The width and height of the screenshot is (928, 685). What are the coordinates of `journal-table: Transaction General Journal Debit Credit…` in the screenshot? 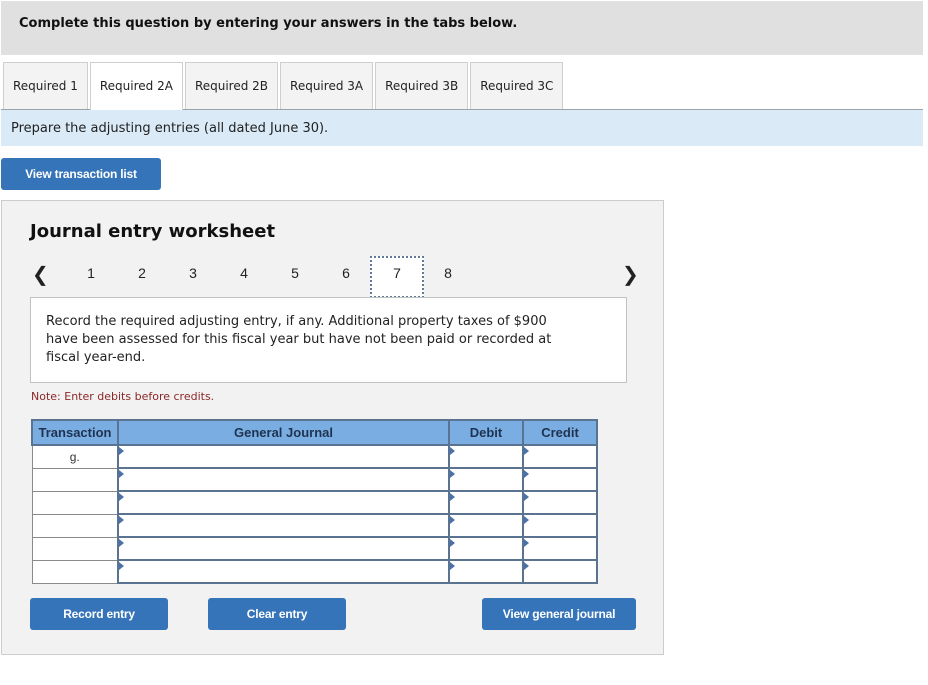 It's located at (314, 501).